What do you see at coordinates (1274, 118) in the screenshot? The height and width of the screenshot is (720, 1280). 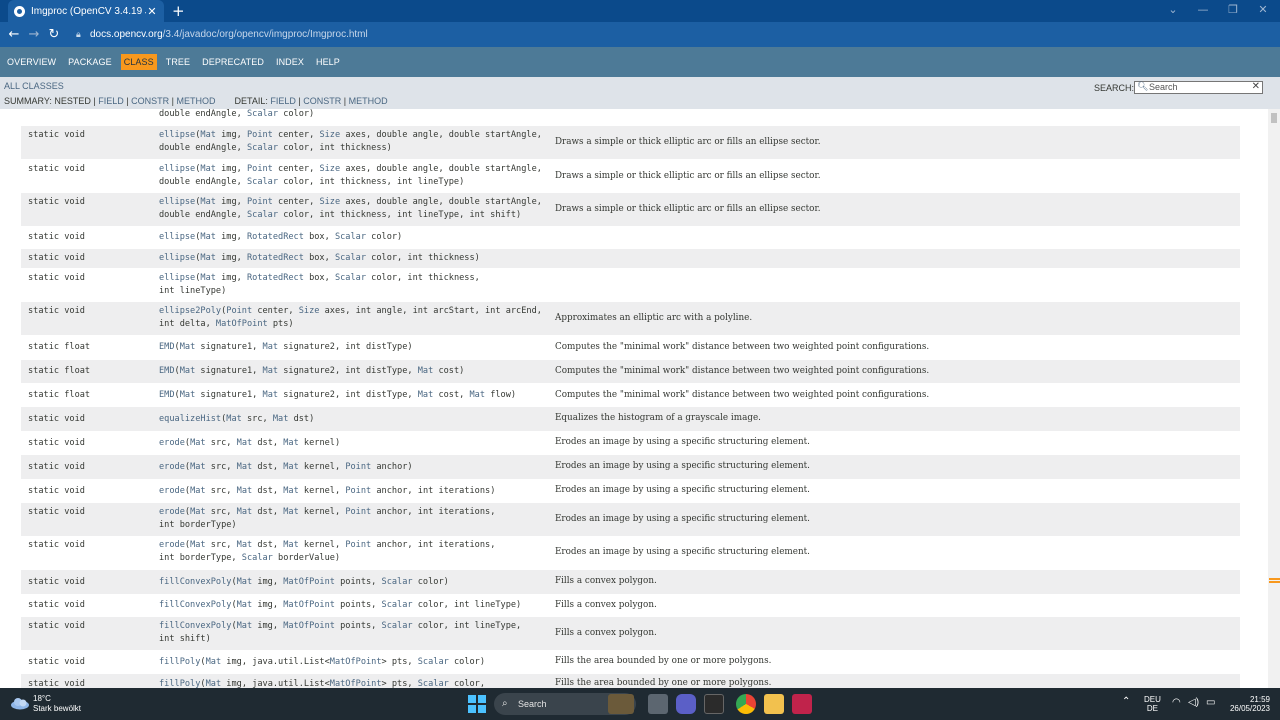 I see `scrollbar-thumb` at bounding box center [1274, 118].